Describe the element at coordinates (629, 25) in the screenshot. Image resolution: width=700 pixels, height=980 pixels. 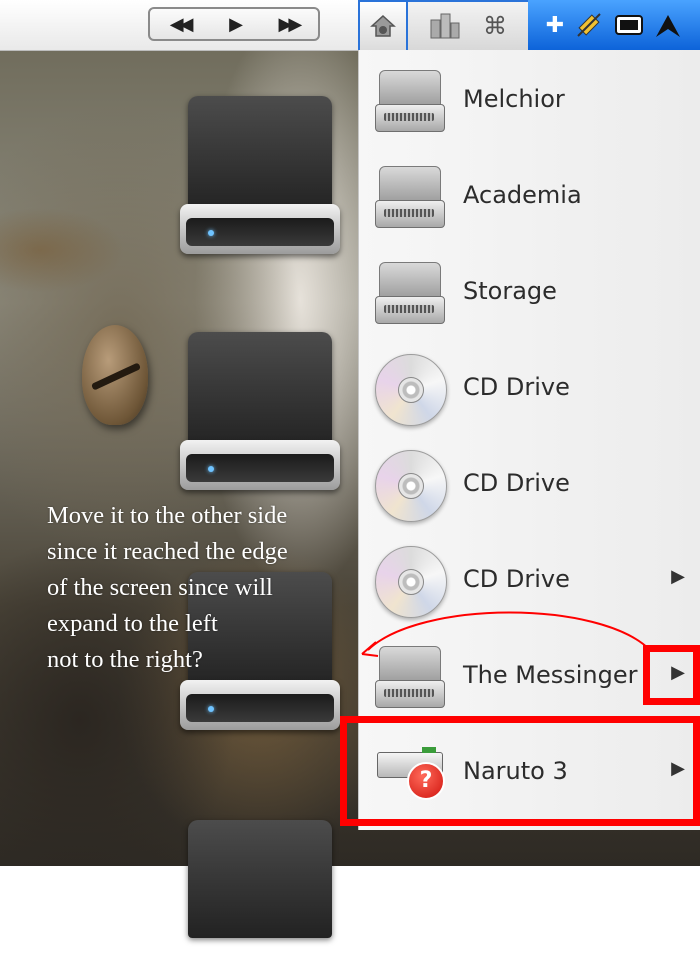
I see `display-icon` at that location.